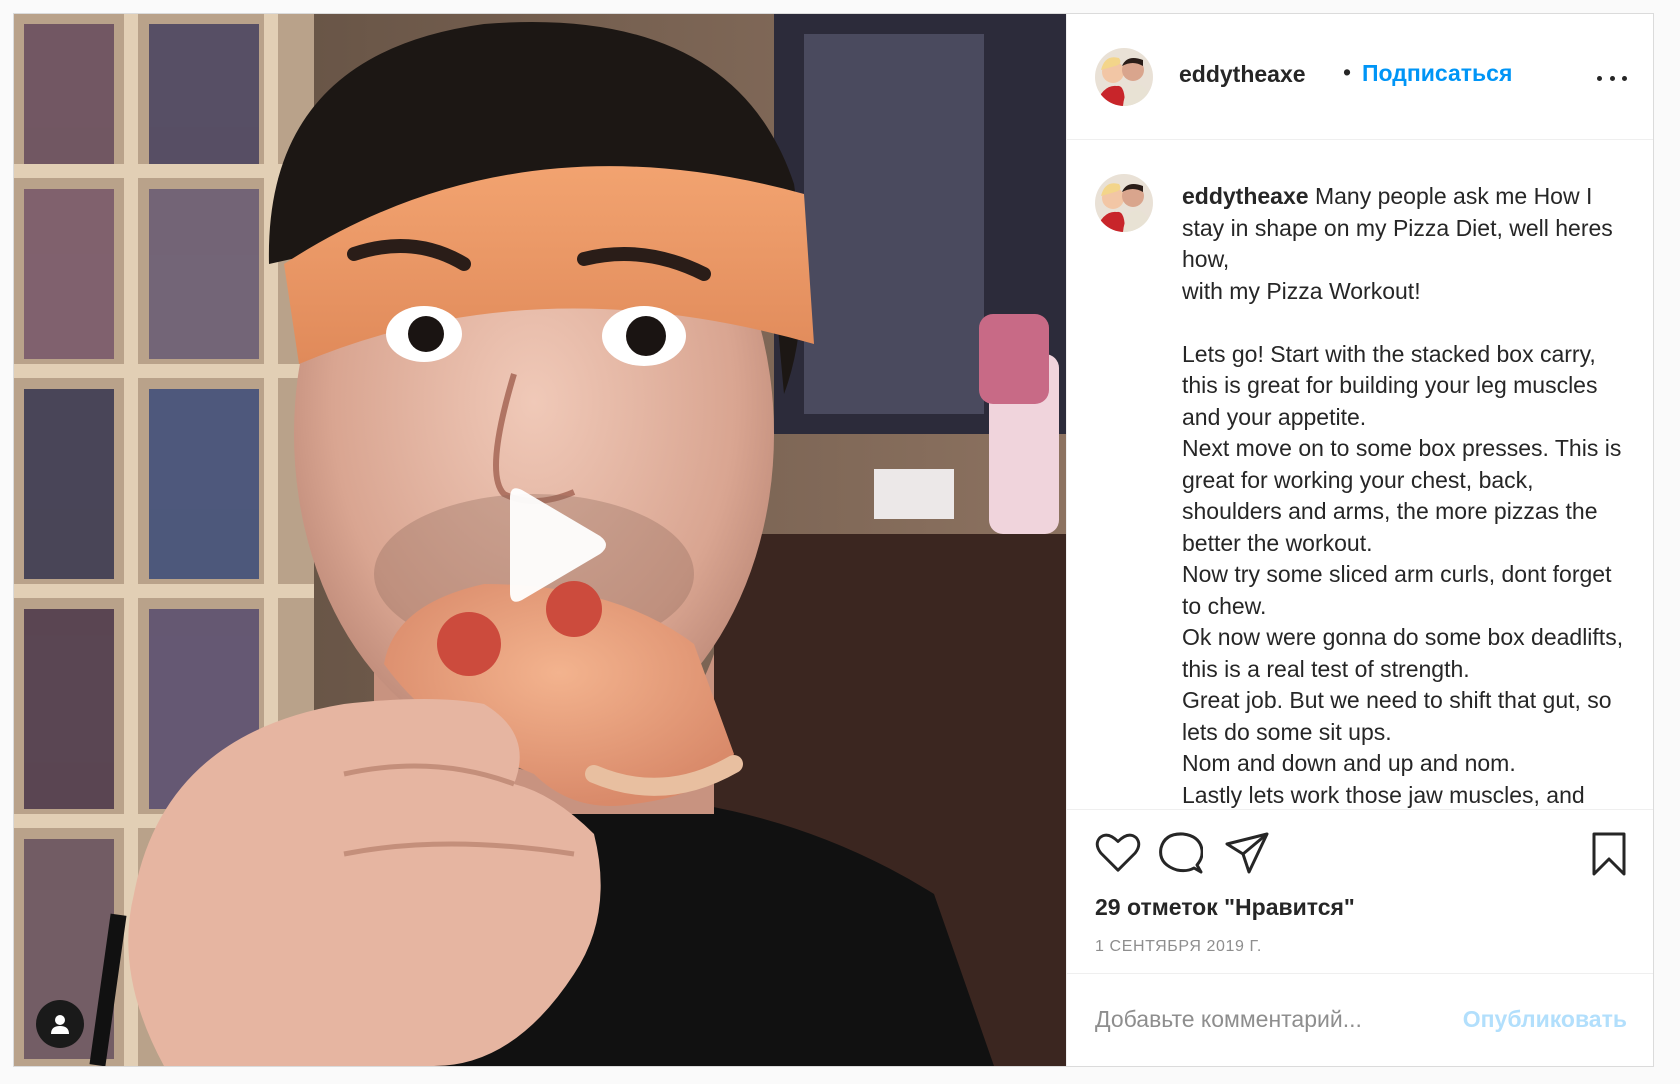 The image size is (1680, 1084). Describe the element at coordinates (558, 545) in the screenshot. I see `play-icon` at that location.